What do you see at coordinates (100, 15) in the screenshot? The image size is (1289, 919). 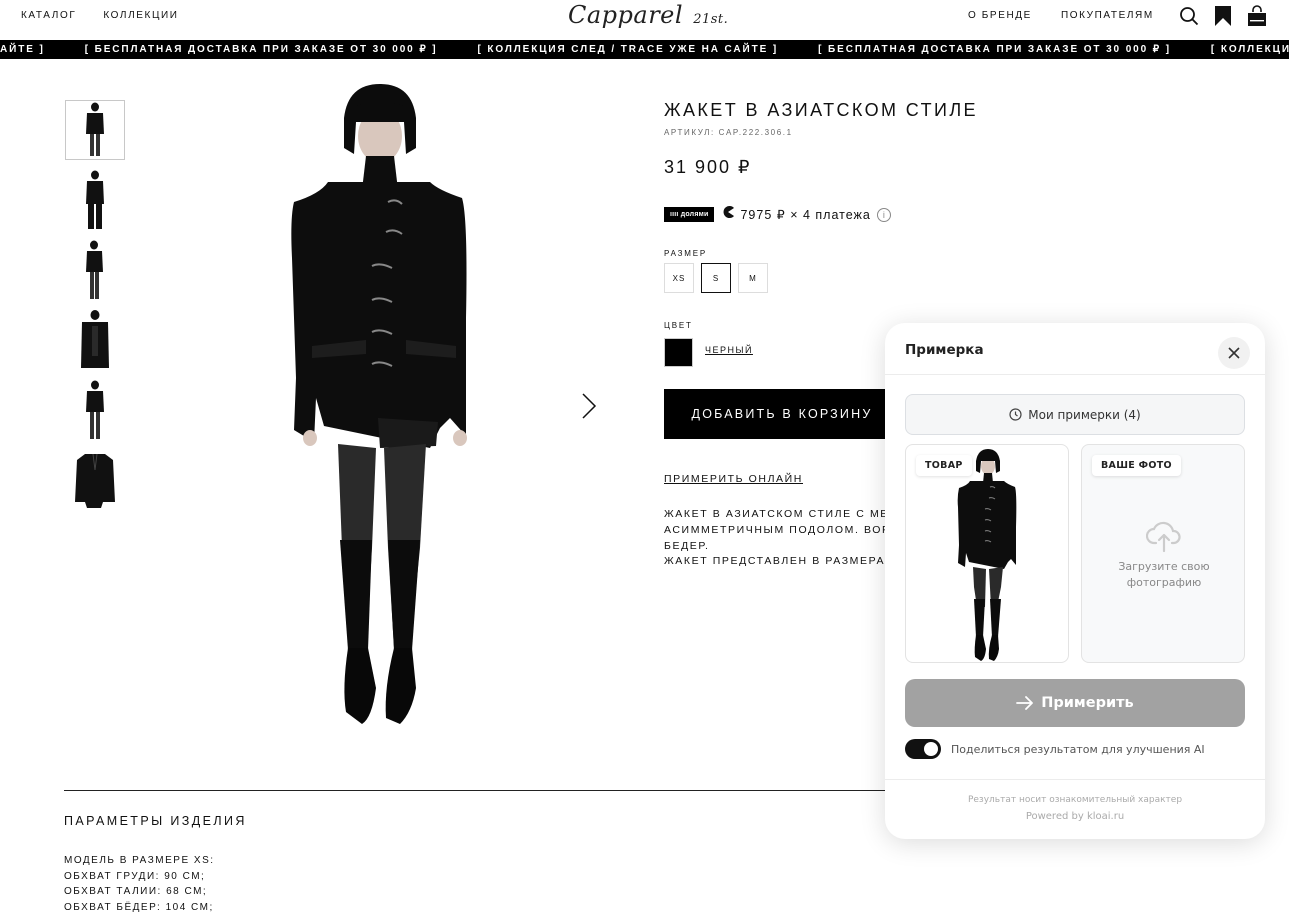 I see `nav-left: КАТАЛОГ КОЛЛЕКЦИИ` at bounding box center [100, 15].